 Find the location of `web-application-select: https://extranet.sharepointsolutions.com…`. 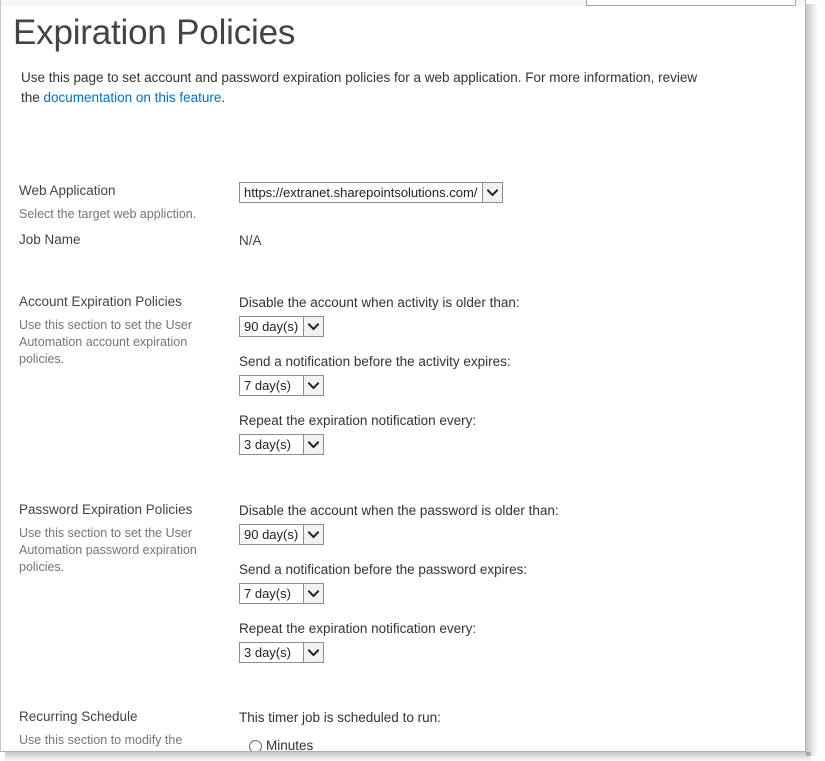

web-application-select: https://extranet.sharepointsolutions.com… is located at coordinates (371, 192).